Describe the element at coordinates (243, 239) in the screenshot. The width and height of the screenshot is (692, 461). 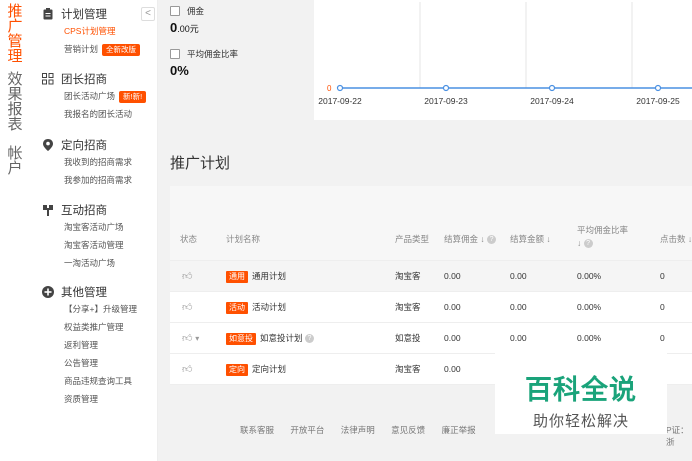
I see `col-plan-name: 计划名称` at that location.